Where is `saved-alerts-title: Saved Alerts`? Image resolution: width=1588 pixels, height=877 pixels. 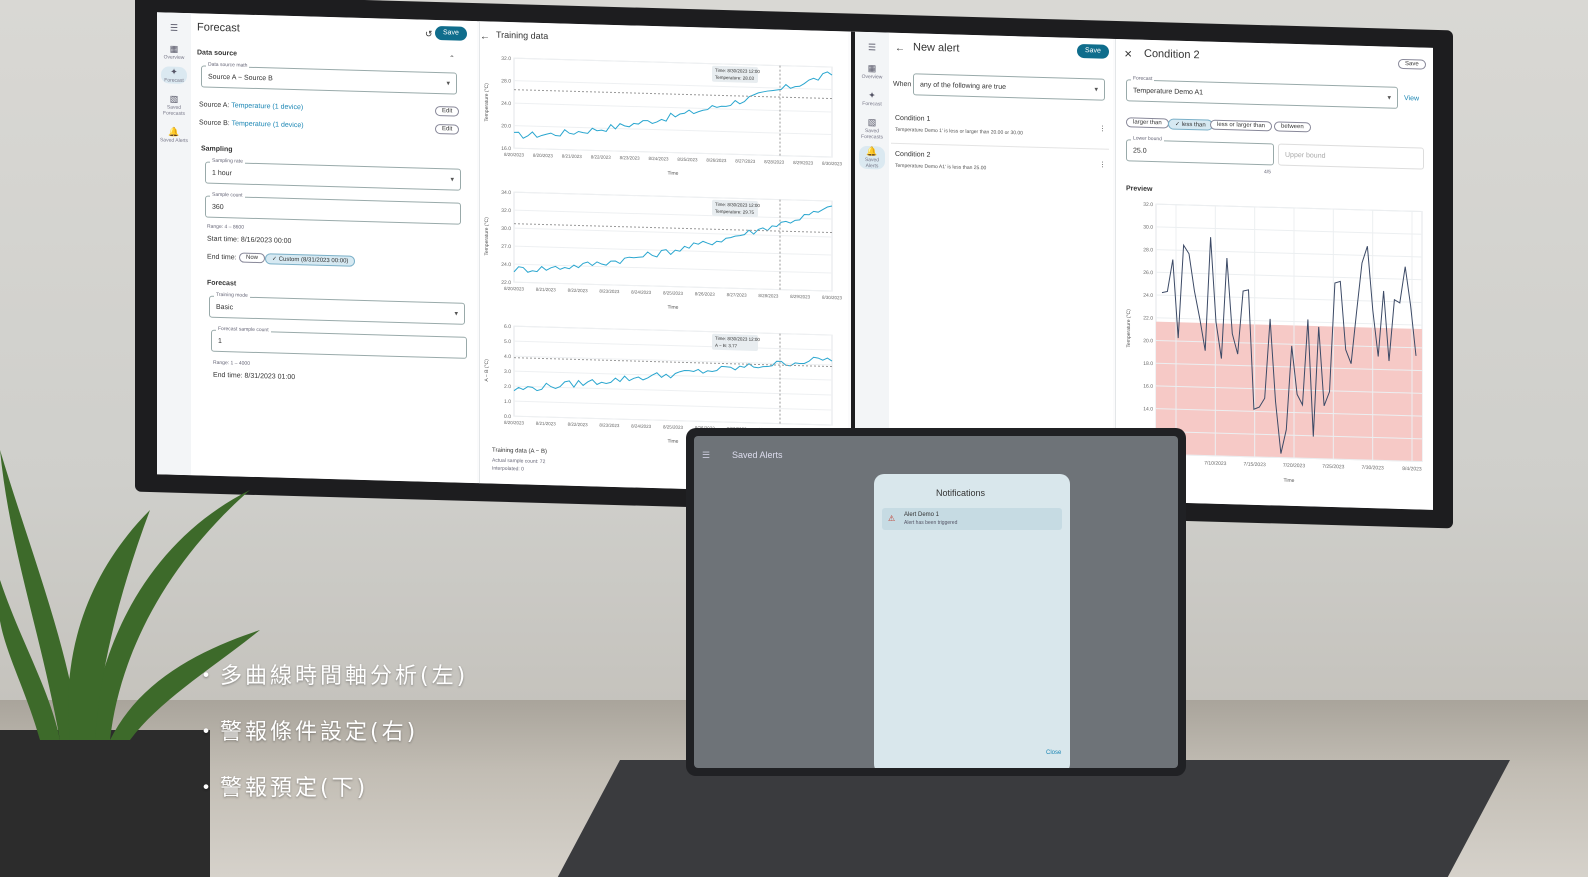
saved-alerts-title: Saved Alerts is located at coordinates (757, 455).